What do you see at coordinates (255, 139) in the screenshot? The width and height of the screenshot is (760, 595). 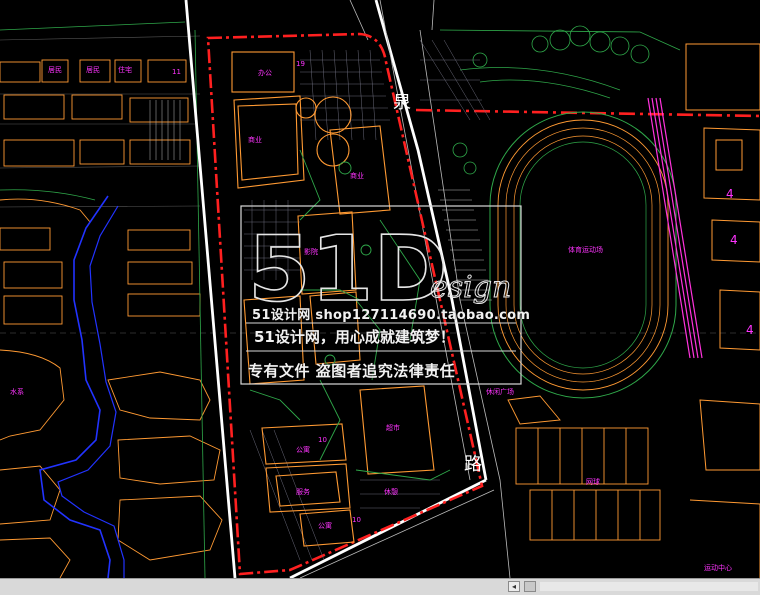 I see `label-commerce-a: 商业` at bounding box center [255, 139].